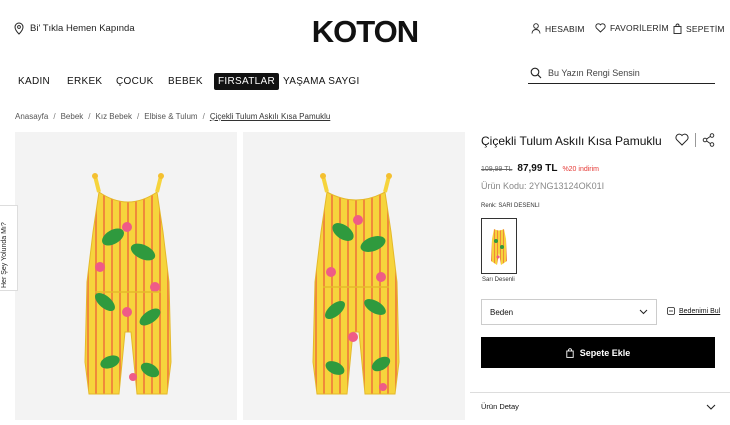  I want to click on swatch-thumbnail, so click(499, 247).